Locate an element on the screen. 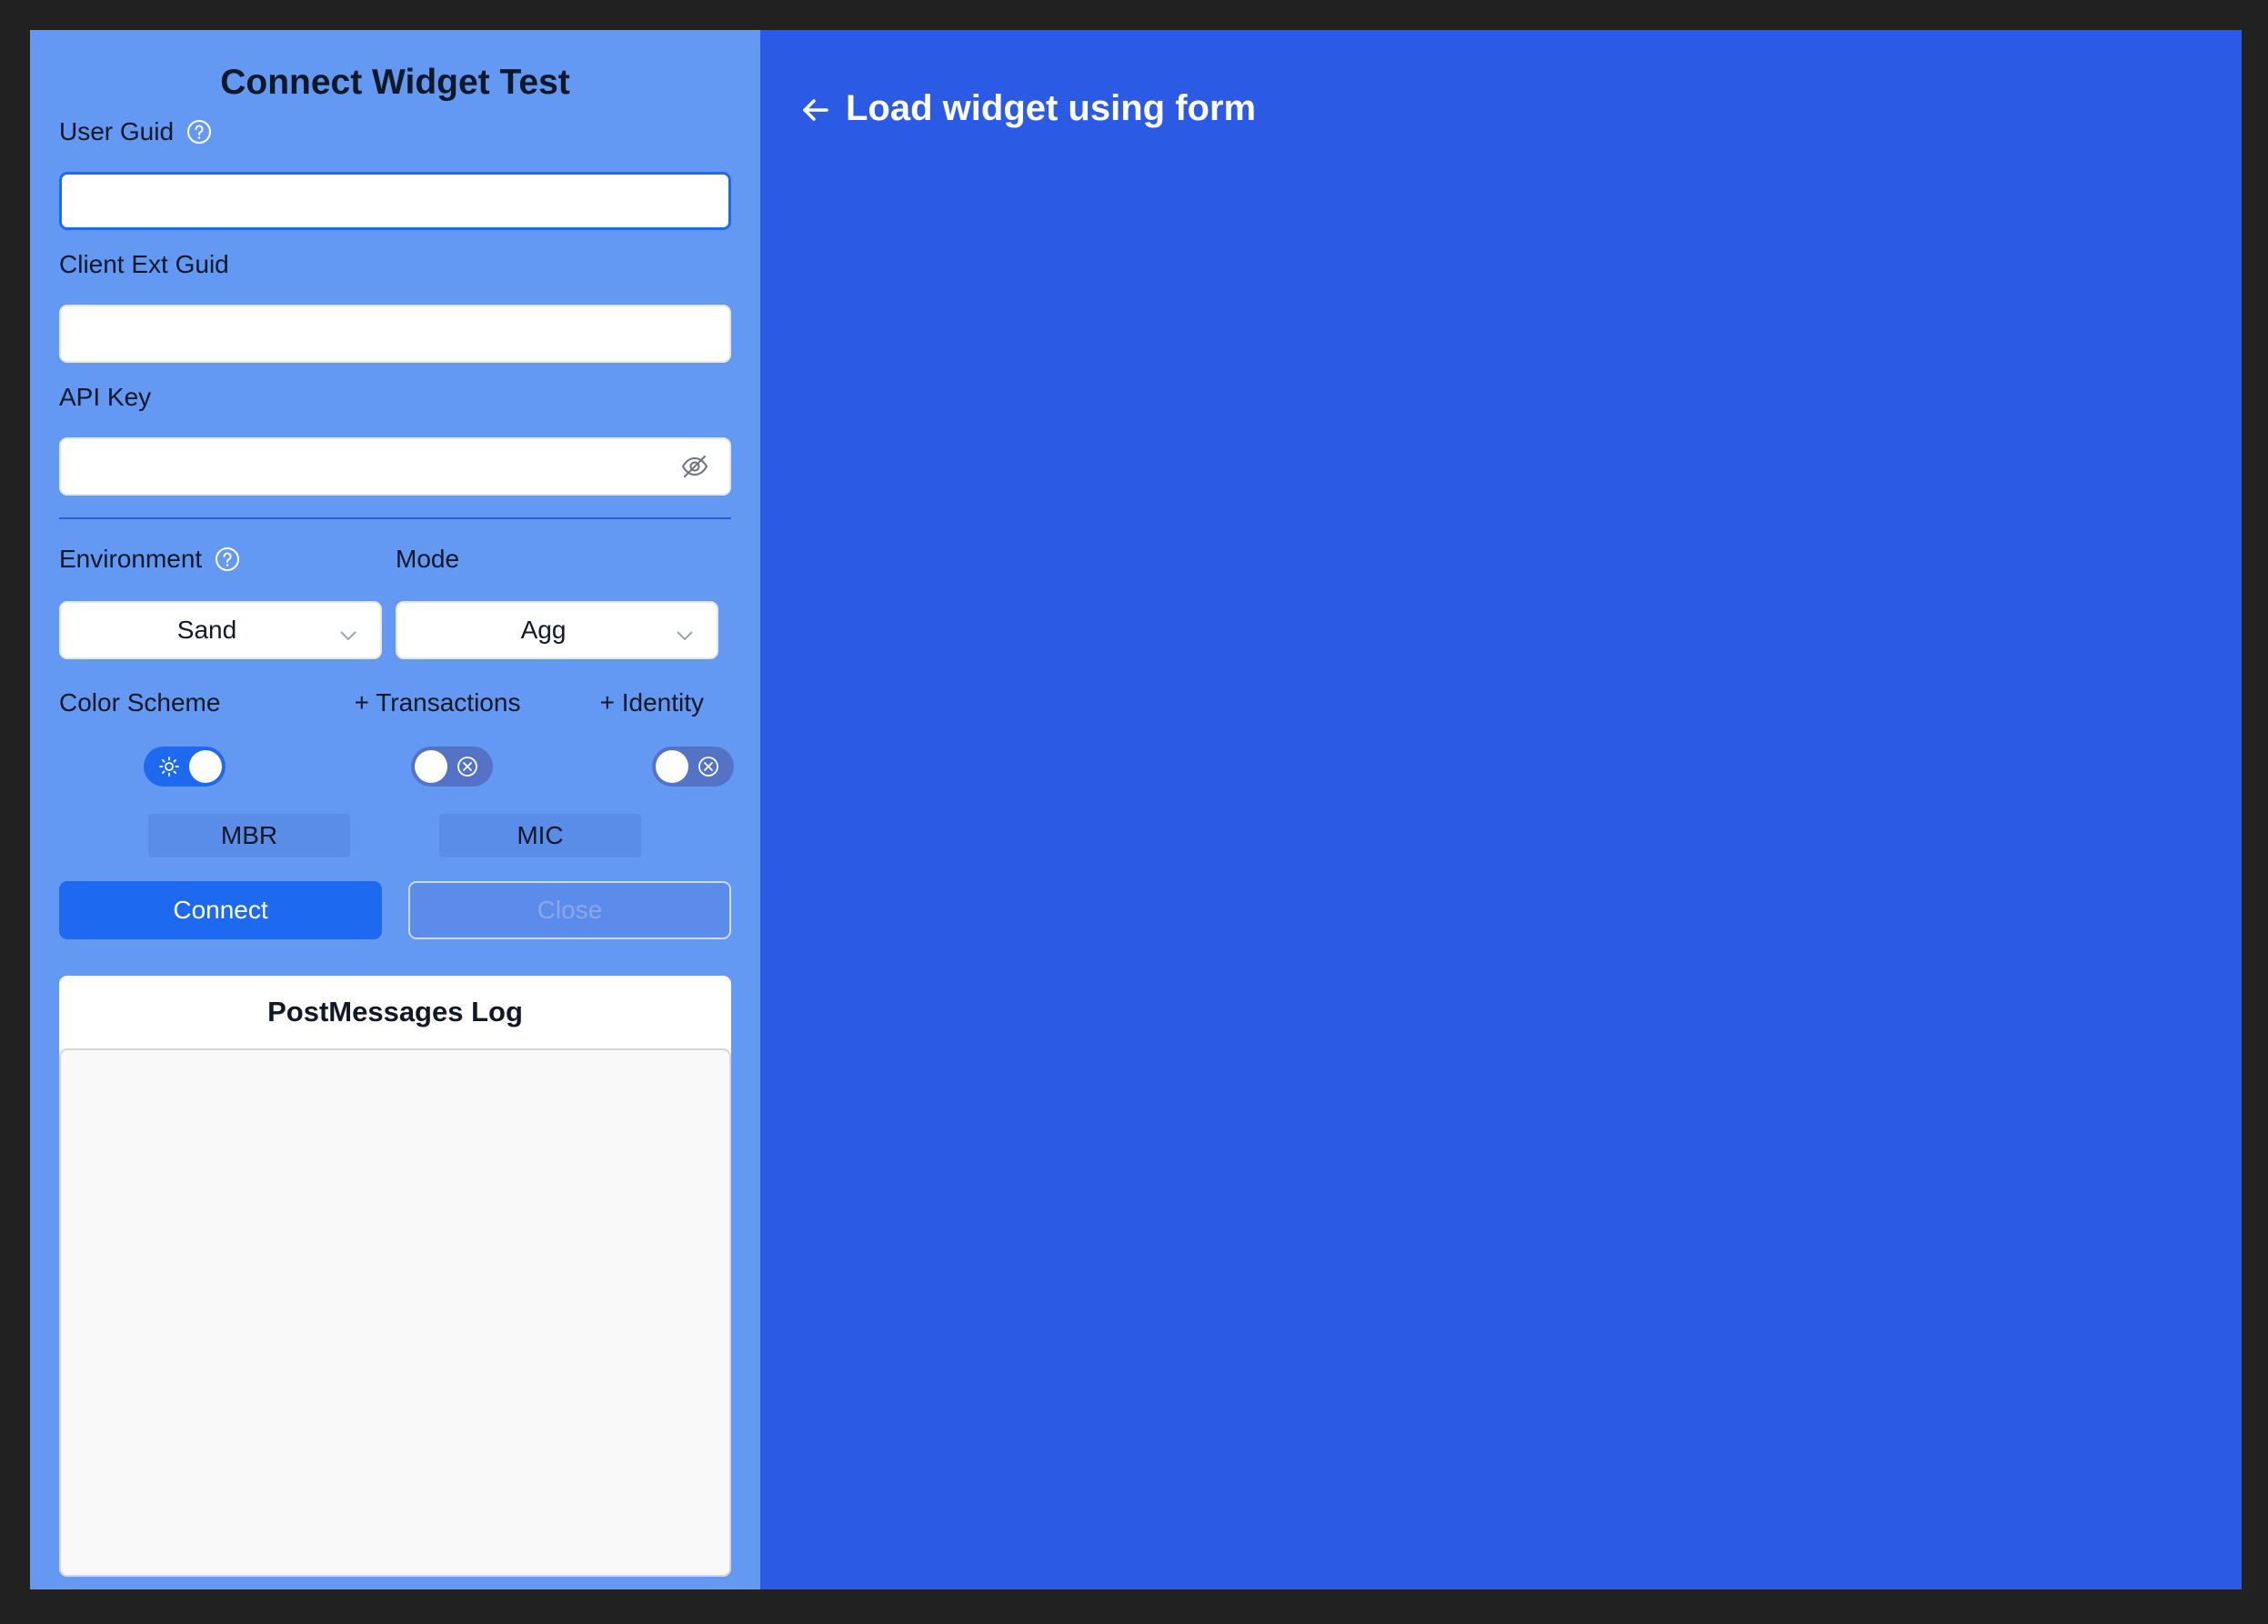  environment-label-row: Environment is located at coordinates (220, 559).